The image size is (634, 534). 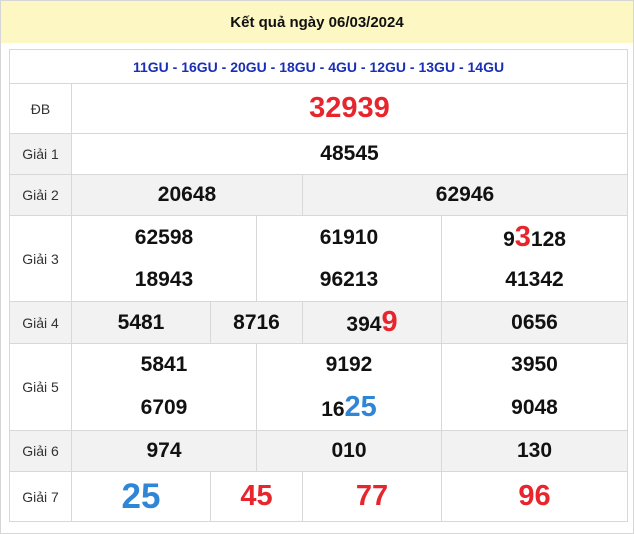 I want to click on prize-6-value: 130, so click(x=534, y=451).